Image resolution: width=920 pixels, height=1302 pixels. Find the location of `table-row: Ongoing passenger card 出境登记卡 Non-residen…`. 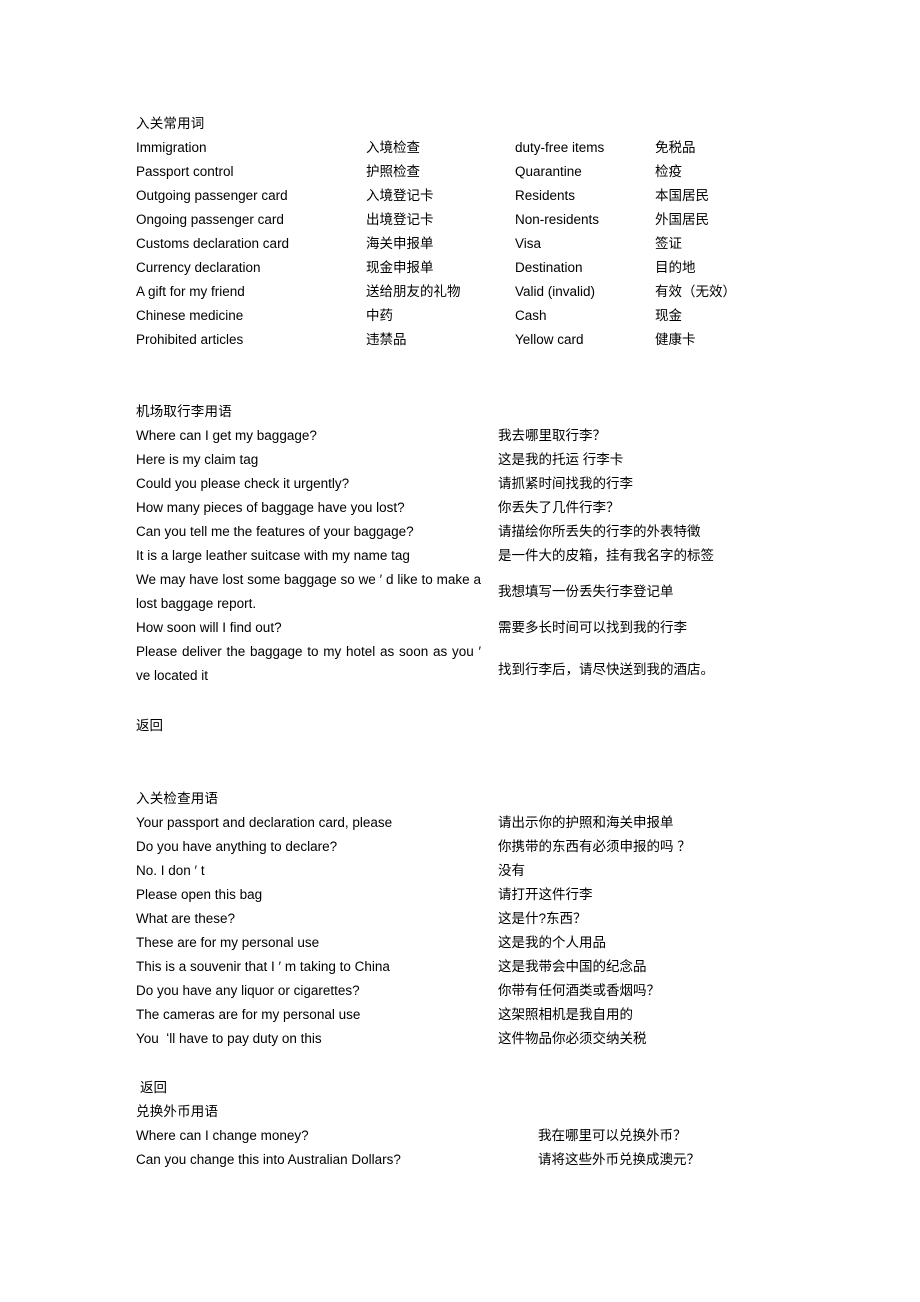

table-row: Ongoing passenger card 出境登记卡 Non-residen… is located at coordinates (422, 220).